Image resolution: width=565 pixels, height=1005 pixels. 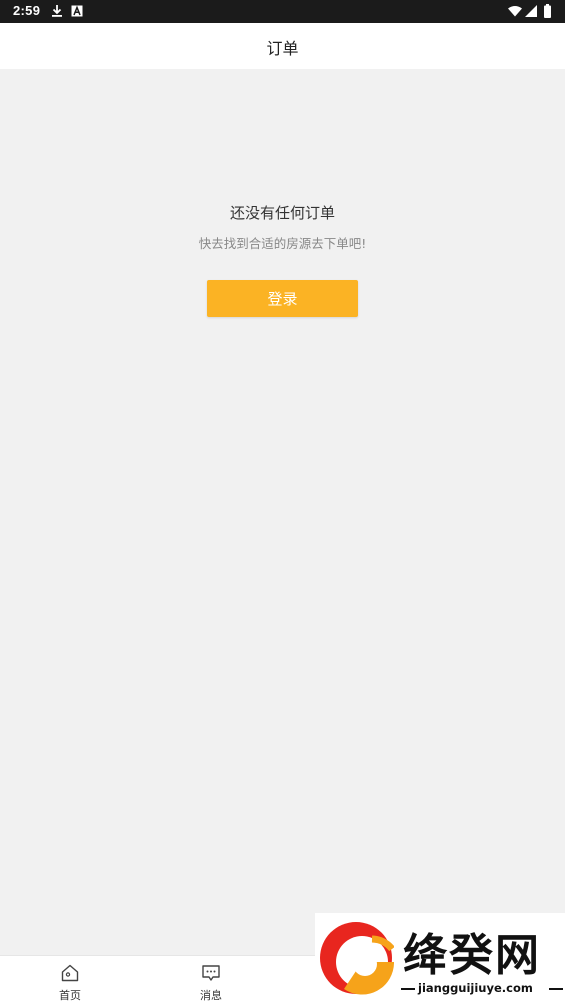 I want to click on empty-state-subtitle: 快去找到合适的房源去下单吧!, so click(x=282, y=243).